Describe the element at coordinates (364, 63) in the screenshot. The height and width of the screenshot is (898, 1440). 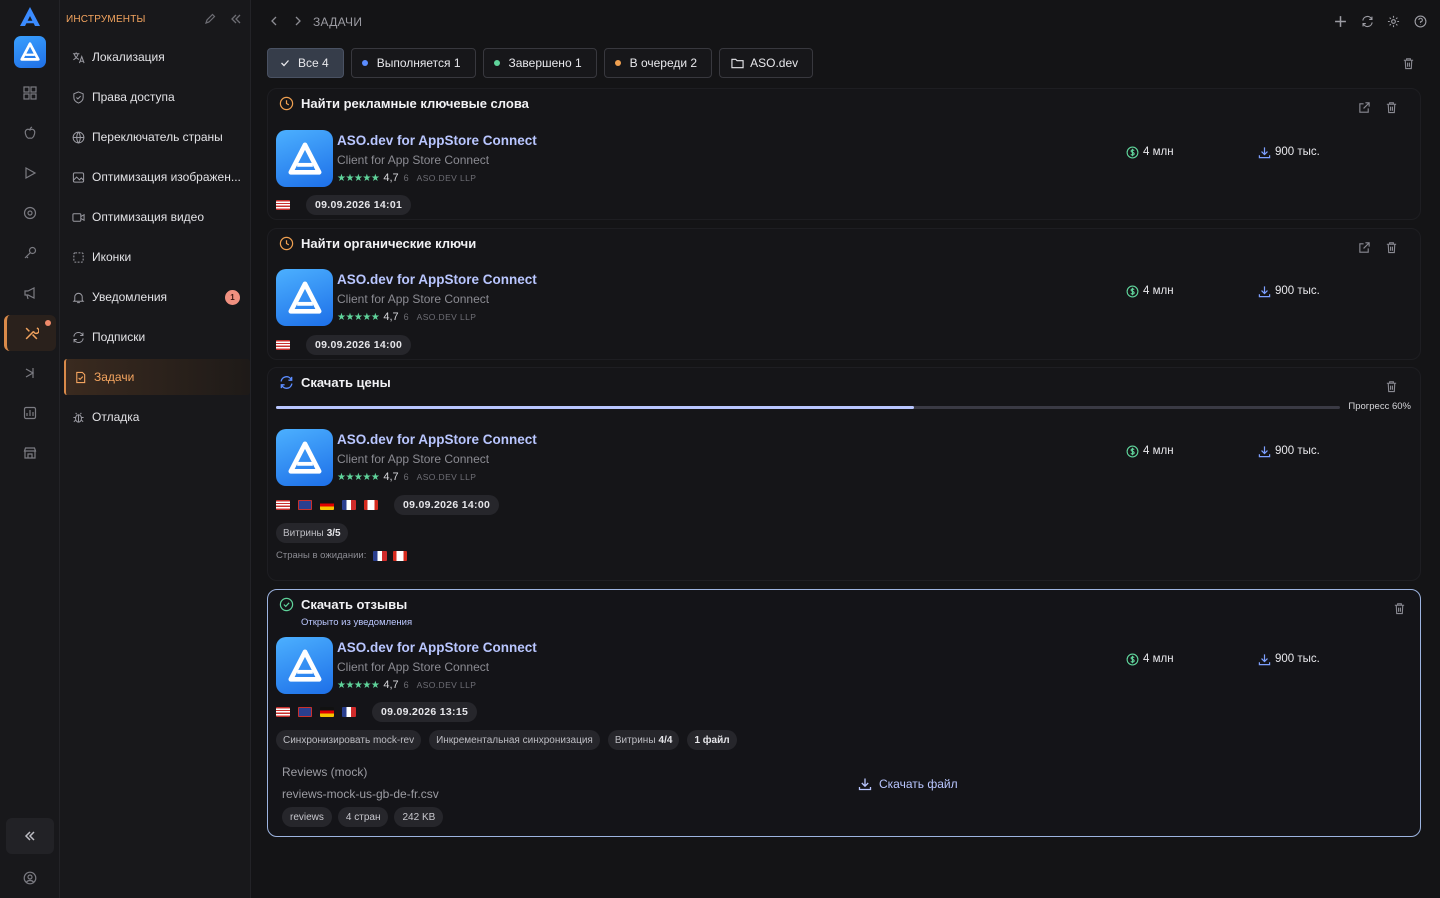
I see `status-dot` at that location.